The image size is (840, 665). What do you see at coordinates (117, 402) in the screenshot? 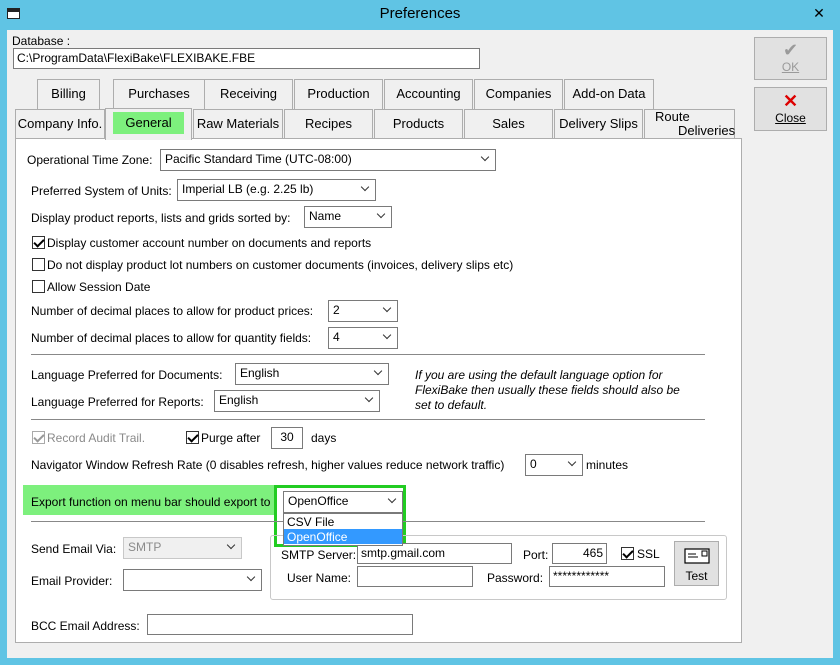
I see `language-reports-label: Language Preferred for Reports:` at bounding box center [117, 402].